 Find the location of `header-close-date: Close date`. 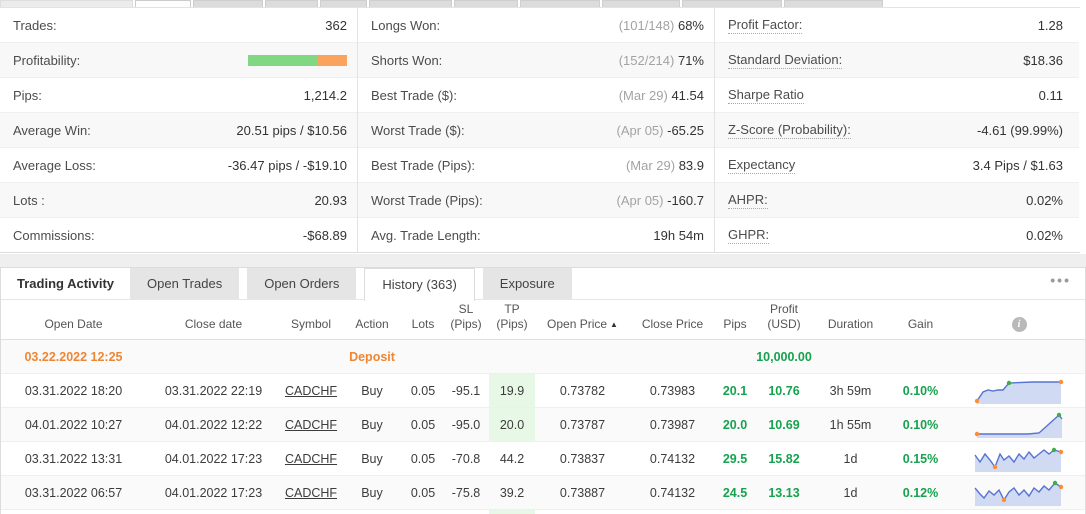

header-close-date: Close date is located at coordinates (213, 319).